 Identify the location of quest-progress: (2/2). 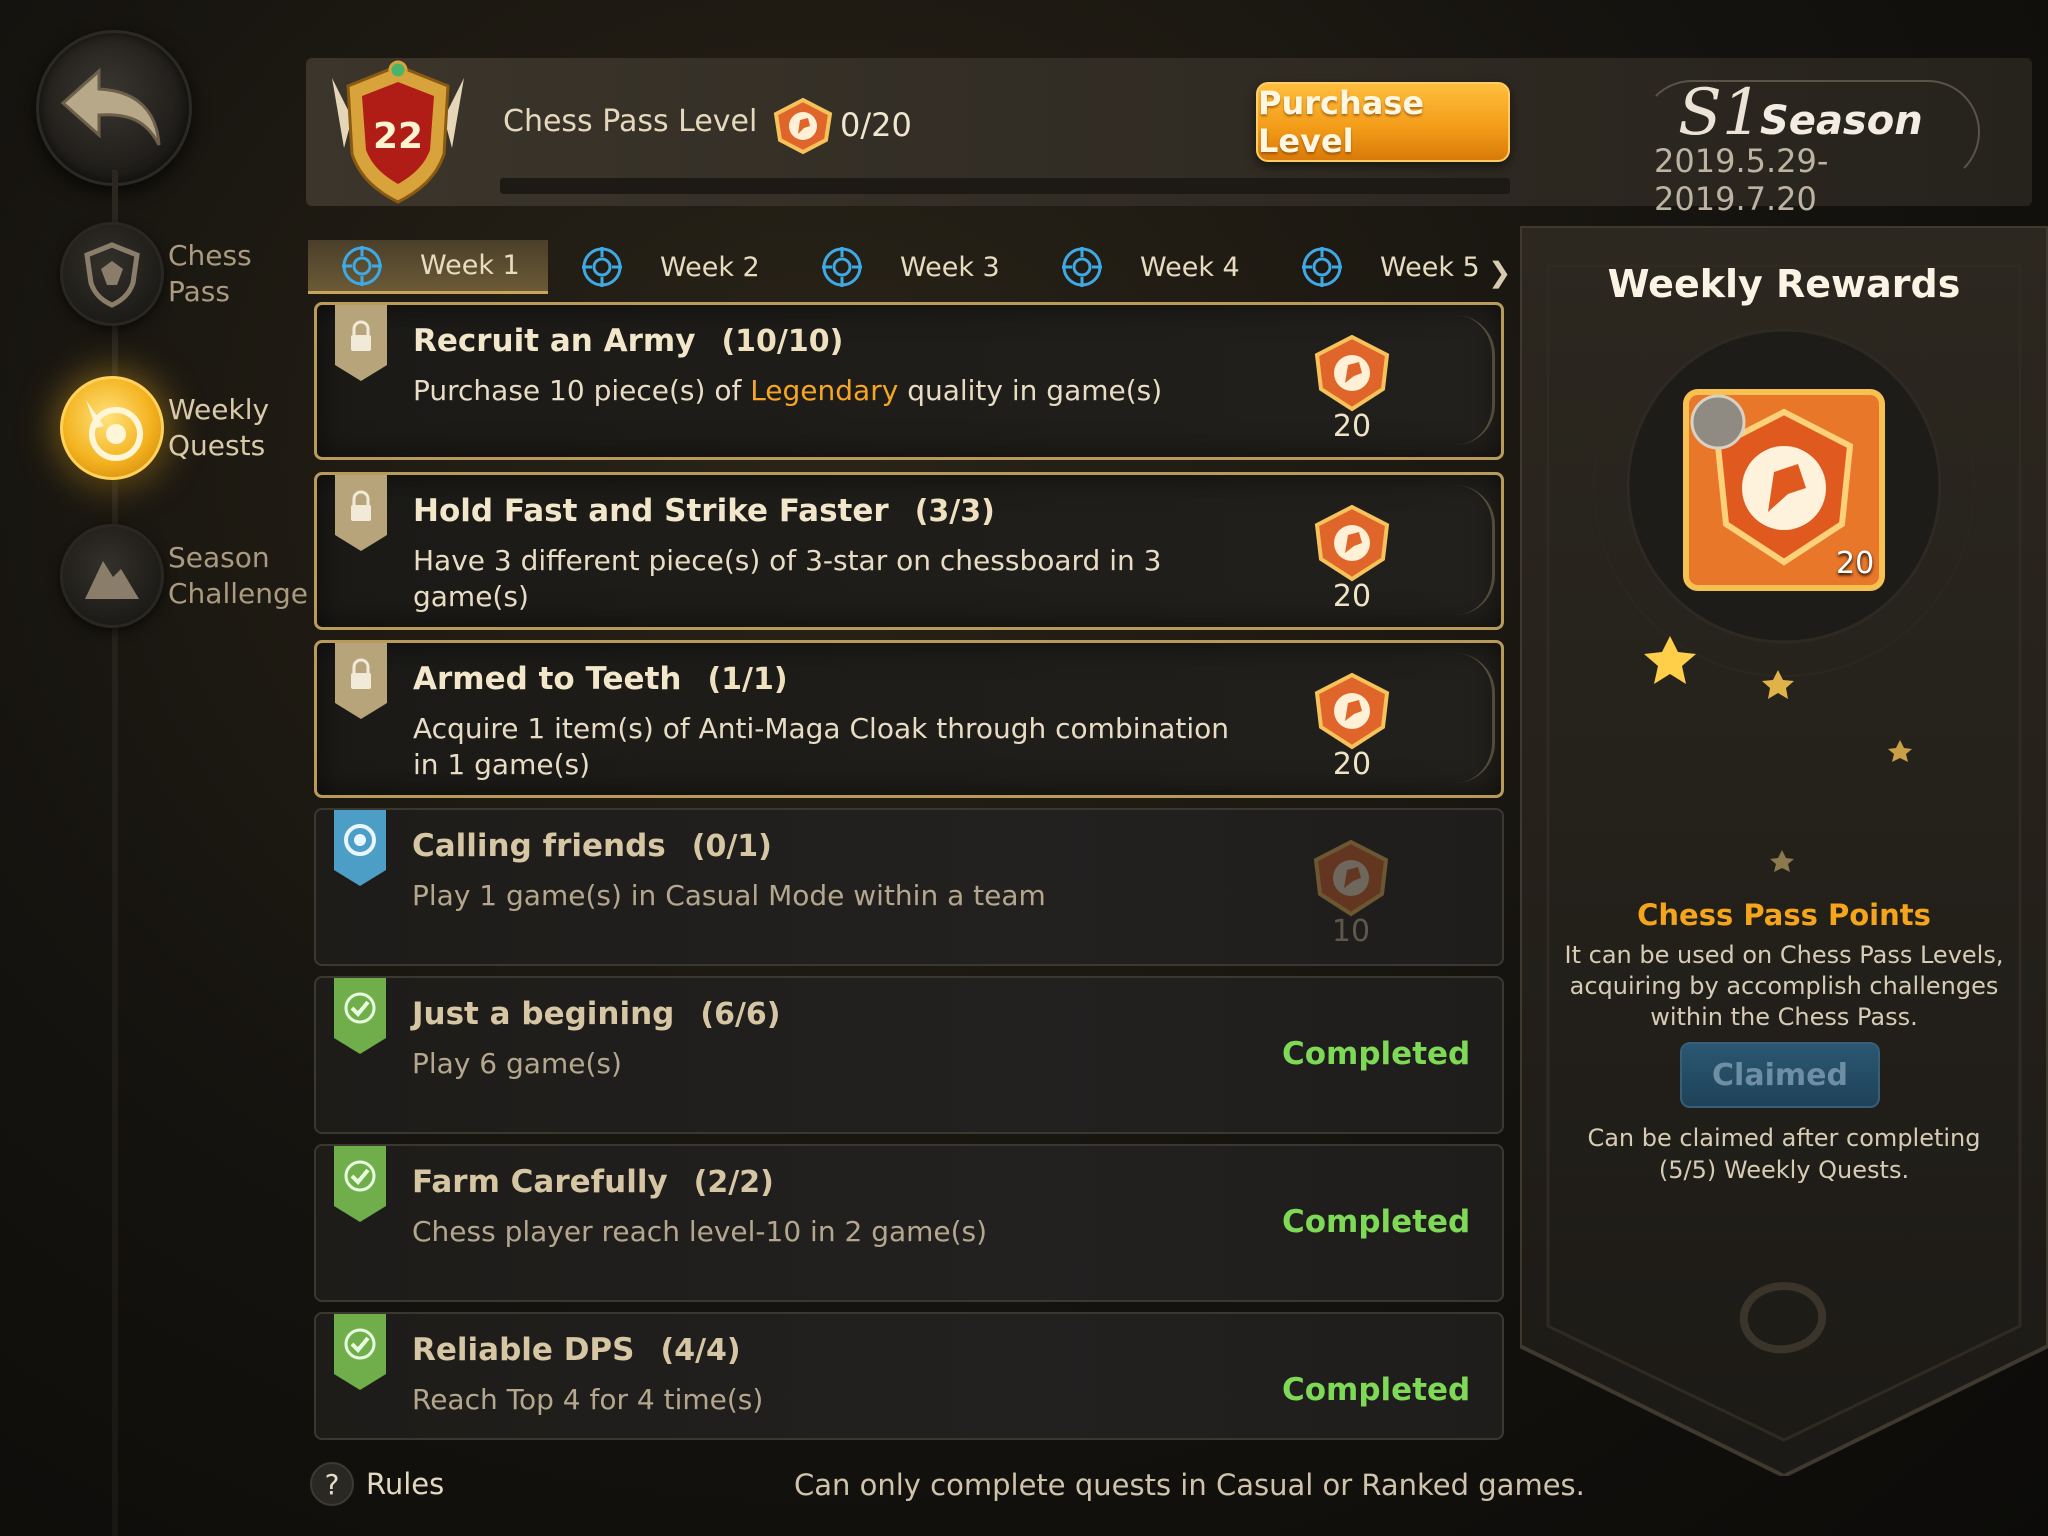
(733, 1182).